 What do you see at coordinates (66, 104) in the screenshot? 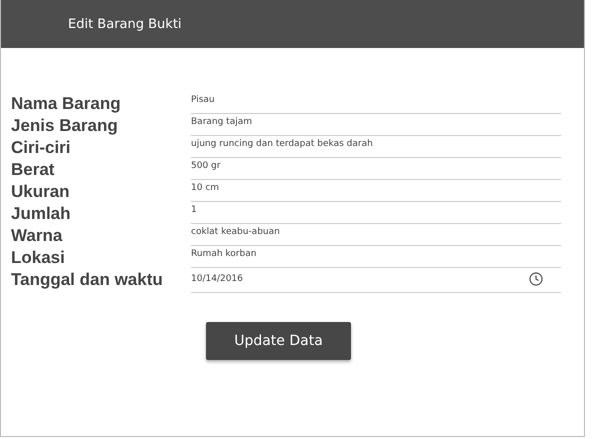
I see `field-label: Nama Barang` at bounding box center [66, 104].